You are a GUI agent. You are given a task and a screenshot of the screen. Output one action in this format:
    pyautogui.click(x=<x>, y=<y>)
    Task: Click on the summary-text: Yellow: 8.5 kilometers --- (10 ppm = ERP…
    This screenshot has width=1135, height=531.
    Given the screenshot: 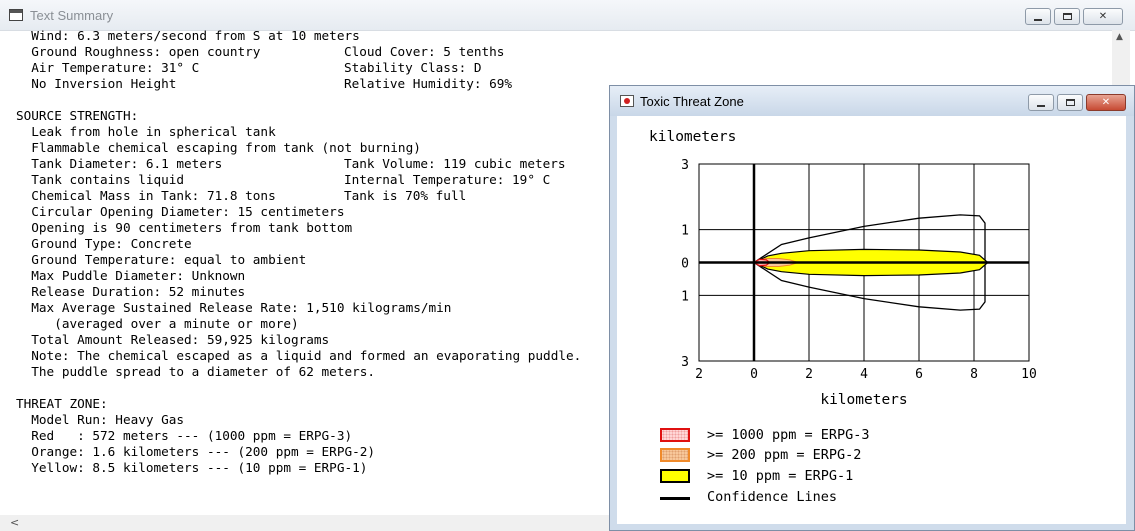 What is the action you would take?
    pyautogui.click(x=192, y=467)
    